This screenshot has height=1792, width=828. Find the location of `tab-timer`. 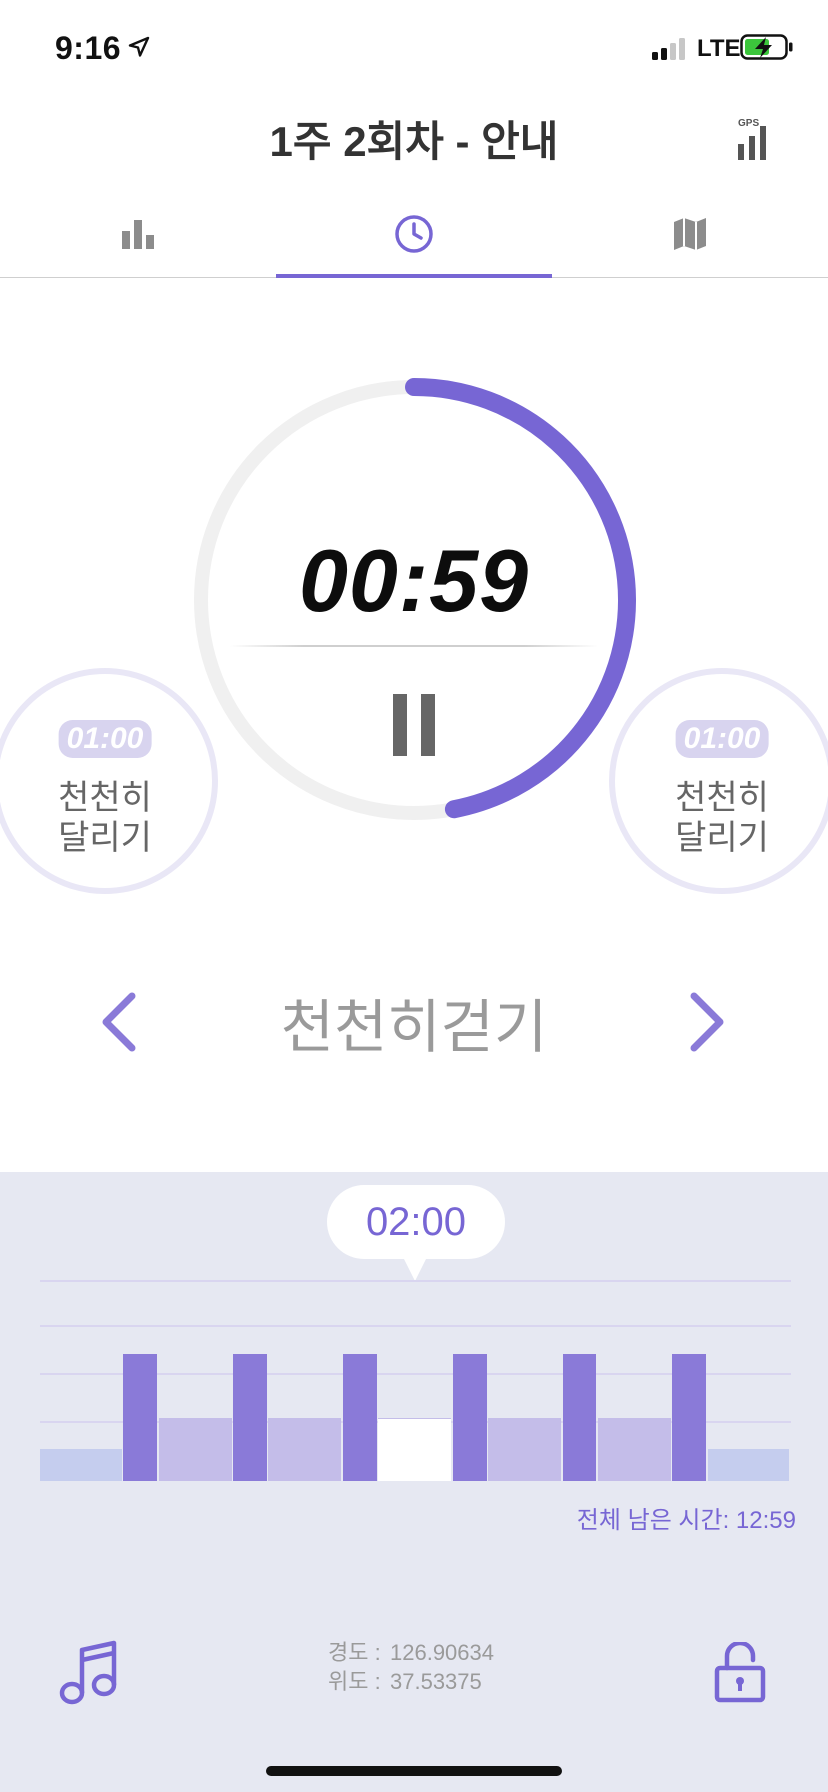

tab-timer is located at coordinates (414, 234).